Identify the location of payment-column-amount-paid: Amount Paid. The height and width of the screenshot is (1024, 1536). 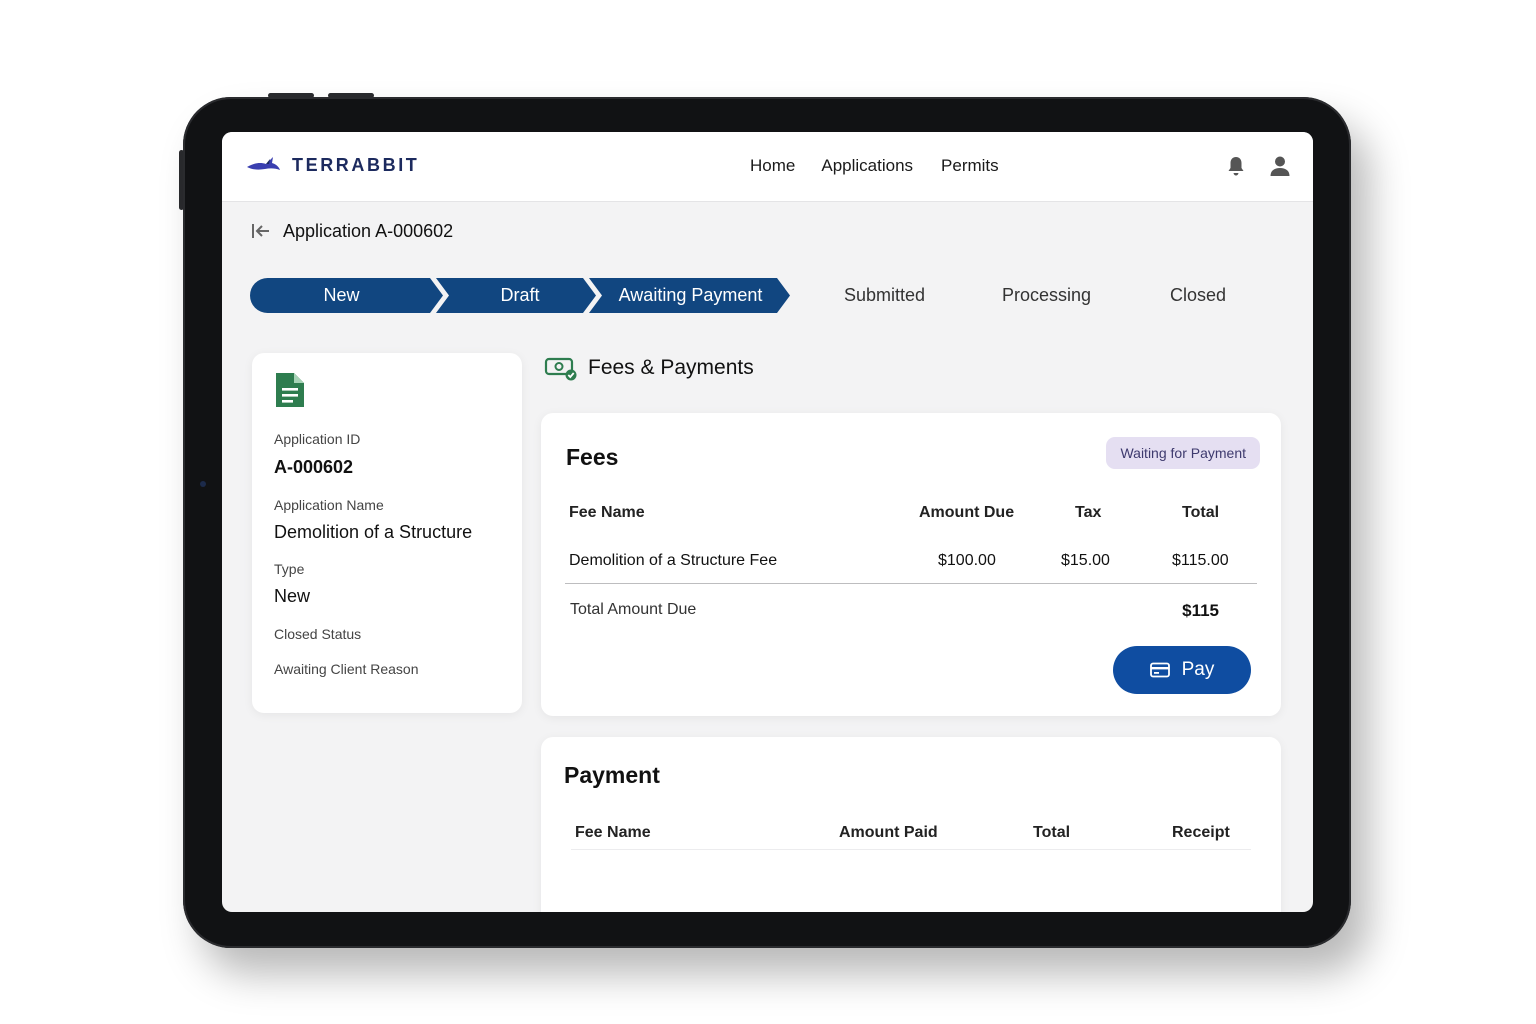
(888, 832).